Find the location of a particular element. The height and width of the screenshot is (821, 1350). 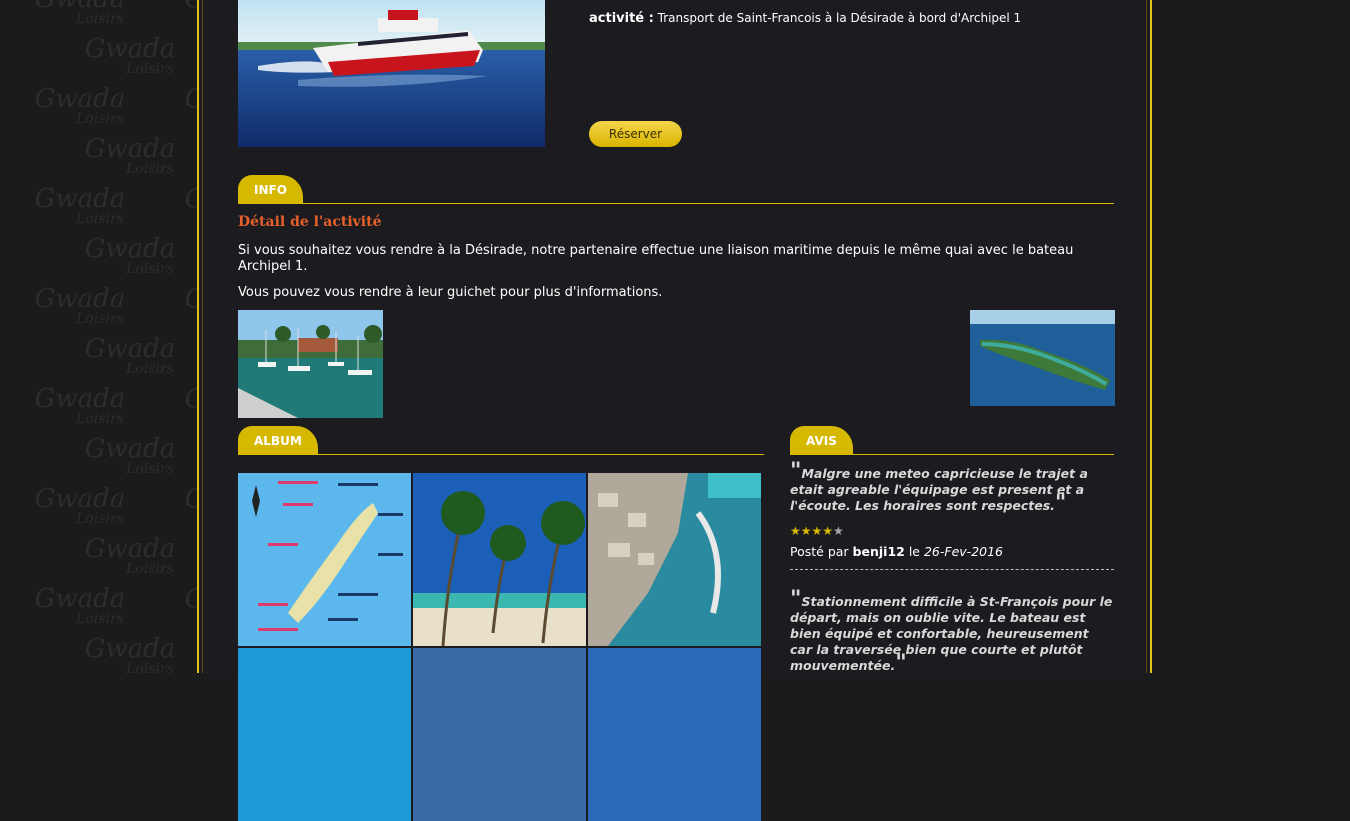

info-tab: INFO is located at coordinates (270, 189).